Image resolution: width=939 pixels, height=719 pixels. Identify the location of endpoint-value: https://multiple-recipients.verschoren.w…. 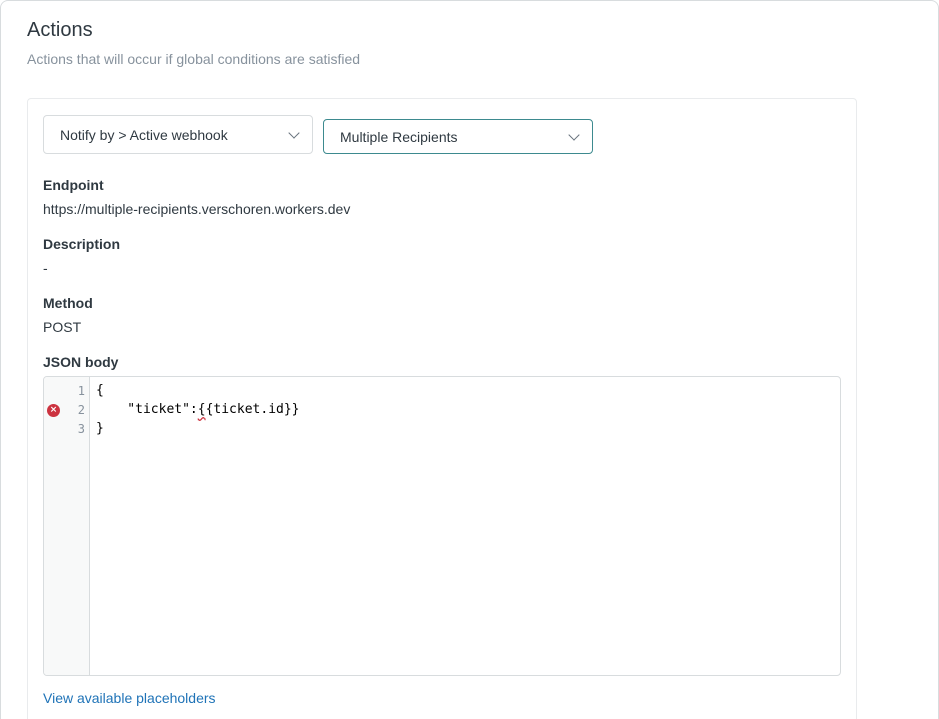
(197, 209).